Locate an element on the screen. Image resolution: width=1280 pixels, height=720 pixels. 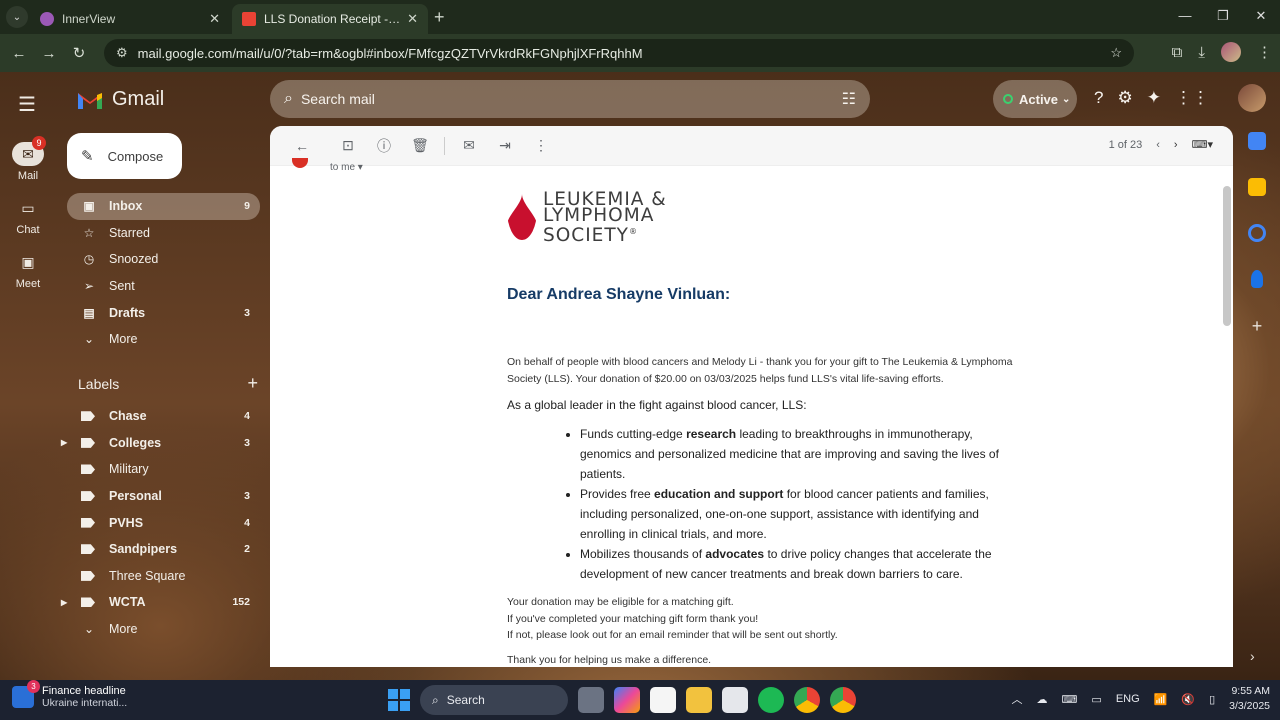
nav-snoozed: ◷ Snoozed is located at coordinates (163, 259).